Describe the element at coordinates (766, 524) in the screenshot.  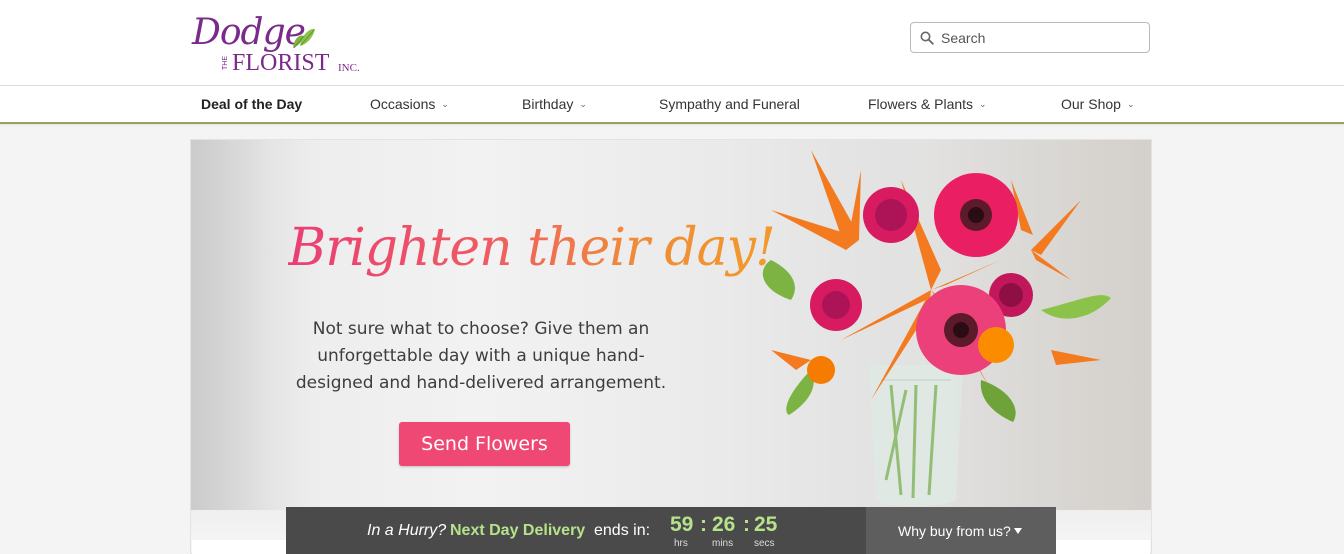
I see `countdown-seconds: 25` at that location.